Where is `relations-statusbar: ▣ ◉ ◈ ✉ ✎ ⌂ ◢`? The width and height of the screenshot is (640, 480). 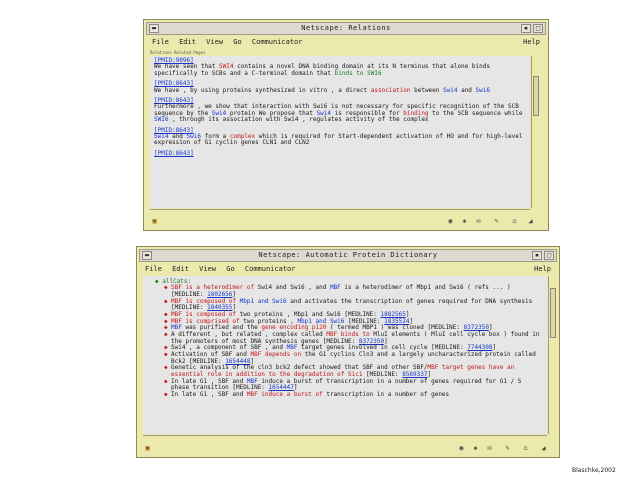
relations-statusbar: ▣ ◉ ◈ ✉ ✎ ⌂ ◢ is located at coordinates (346, 221).